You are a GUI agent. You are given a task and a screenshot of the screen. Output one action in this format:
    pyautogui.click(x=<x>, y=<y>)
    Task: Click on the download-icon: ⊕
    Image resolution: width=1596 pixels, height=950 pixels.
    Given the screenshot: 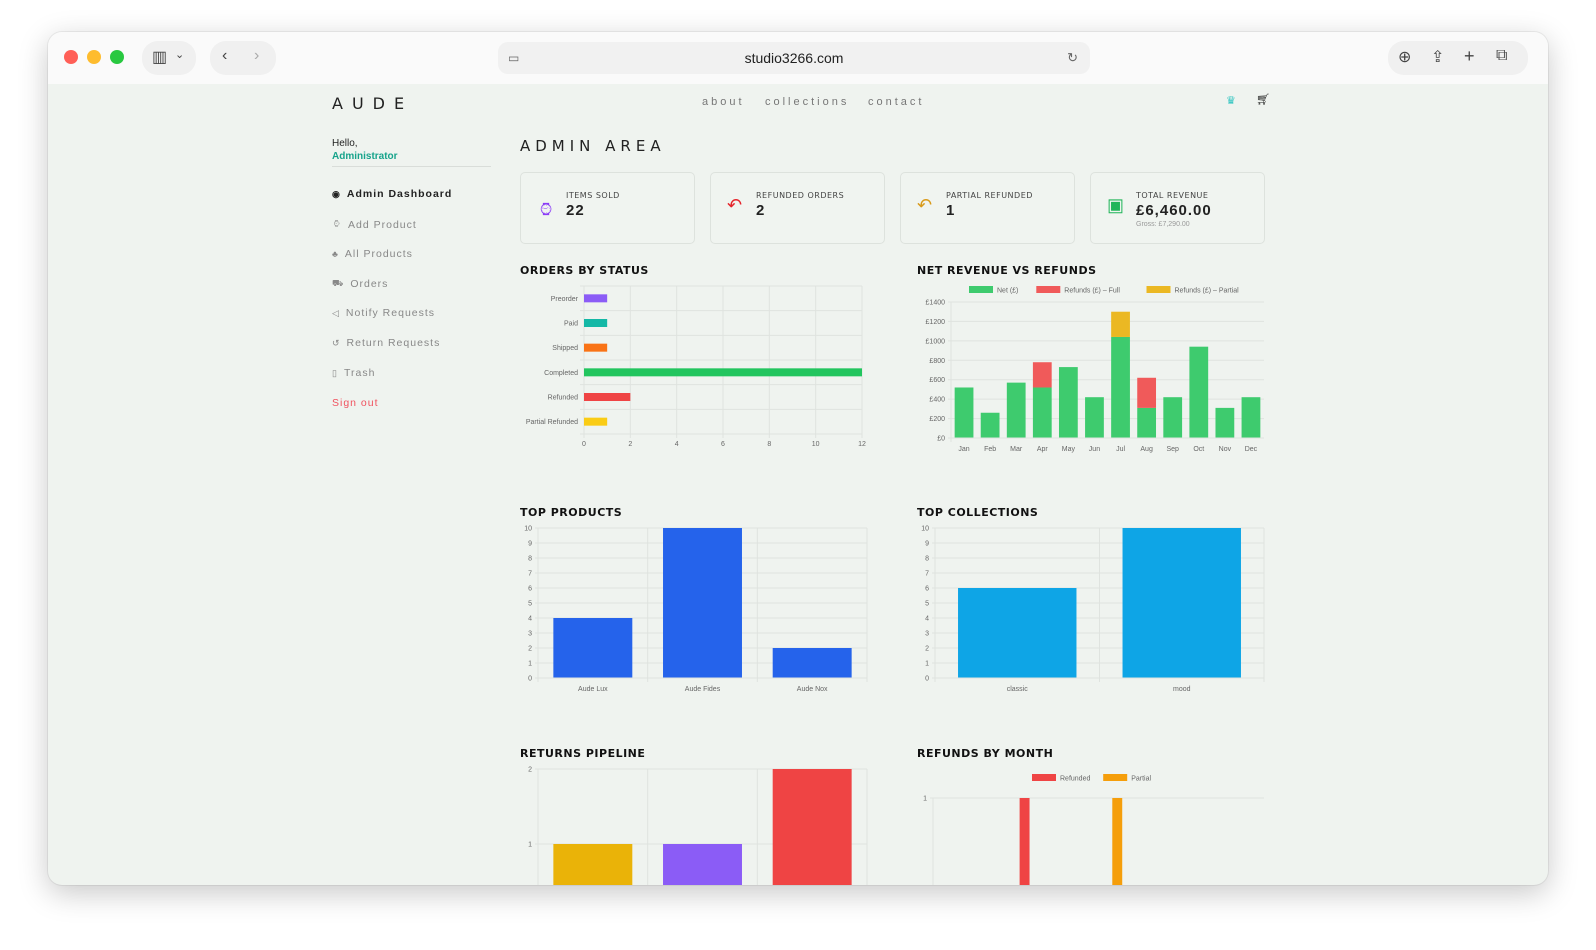 What is the action you would take?
    pyautogui.click(x=1404, y=57)
    